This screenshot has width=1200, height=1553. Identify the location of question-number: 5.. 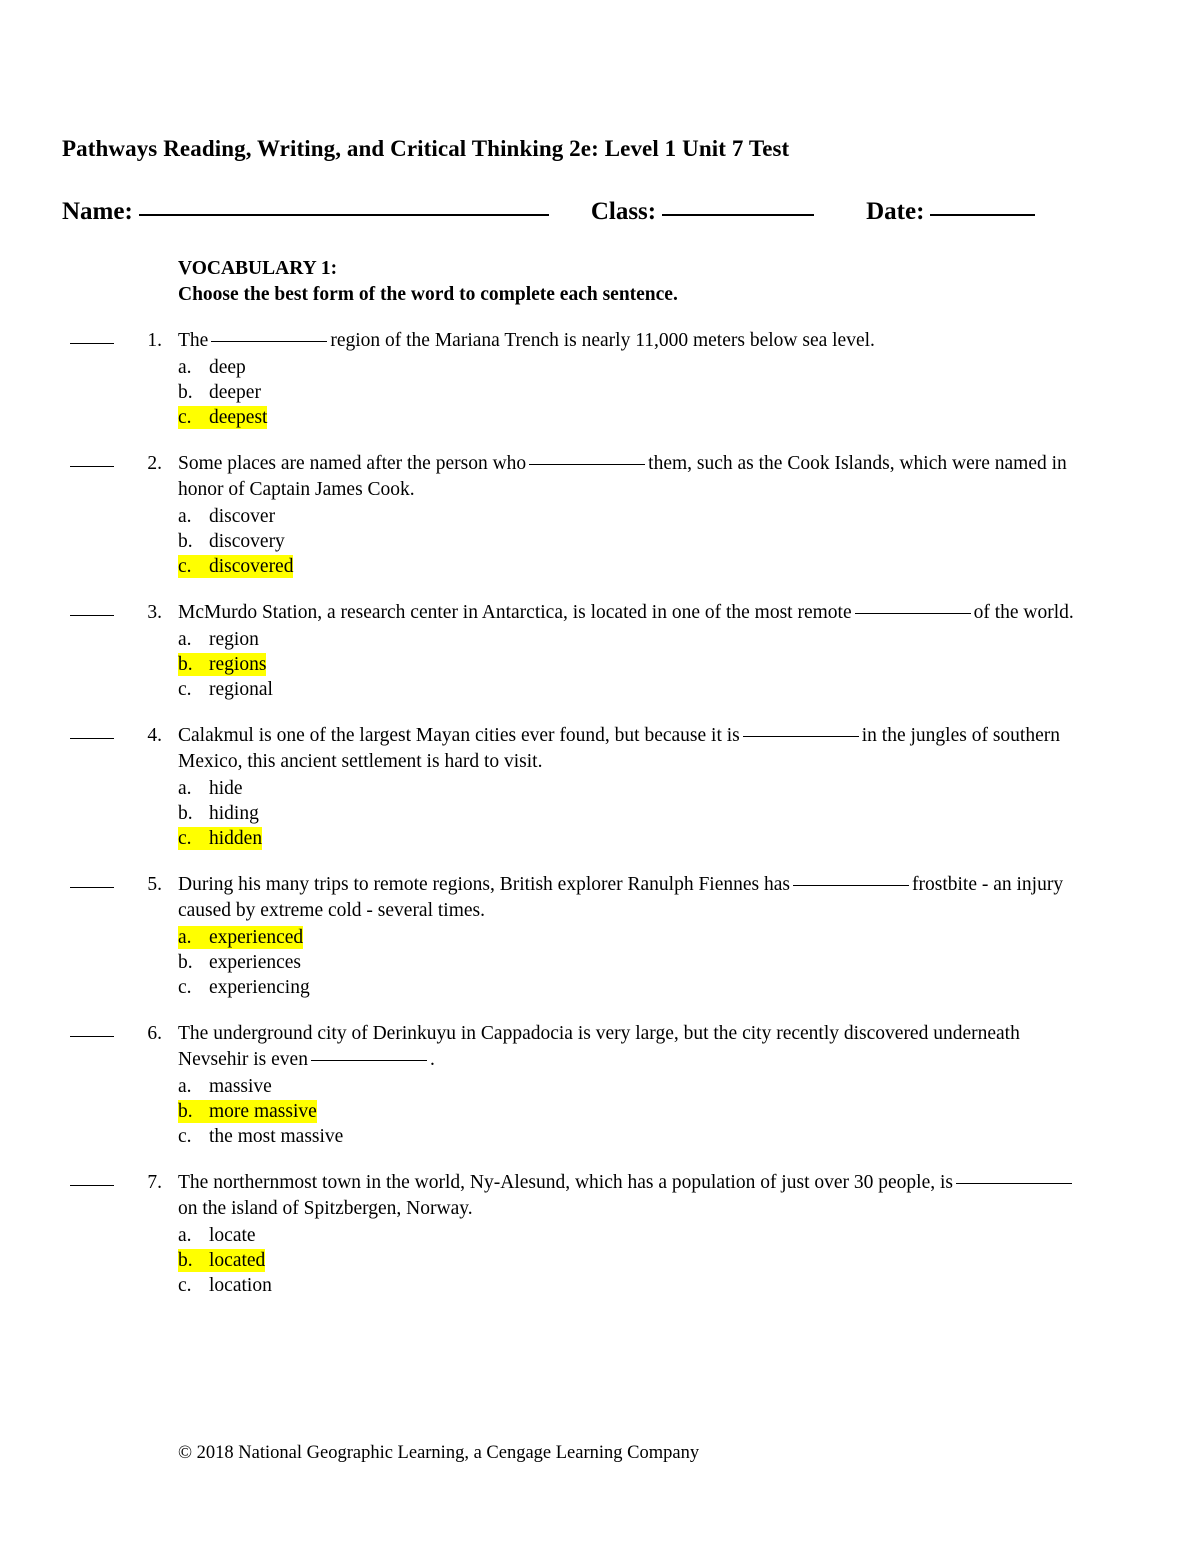
(154, 884).